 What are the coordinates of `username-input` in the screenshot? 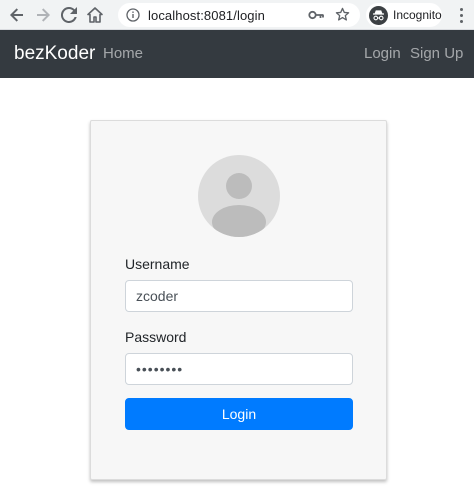 It's located at (239, 296).